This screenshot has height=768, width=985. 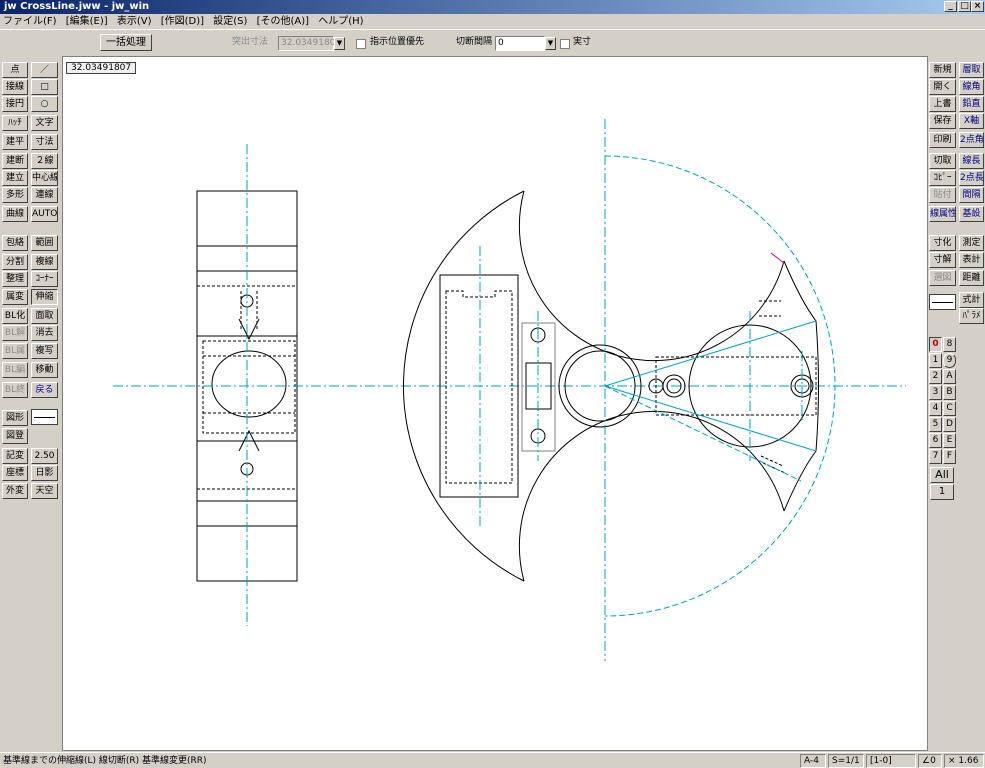 I want to click on tool-7-a: 多形, so click(x=15, y=195).